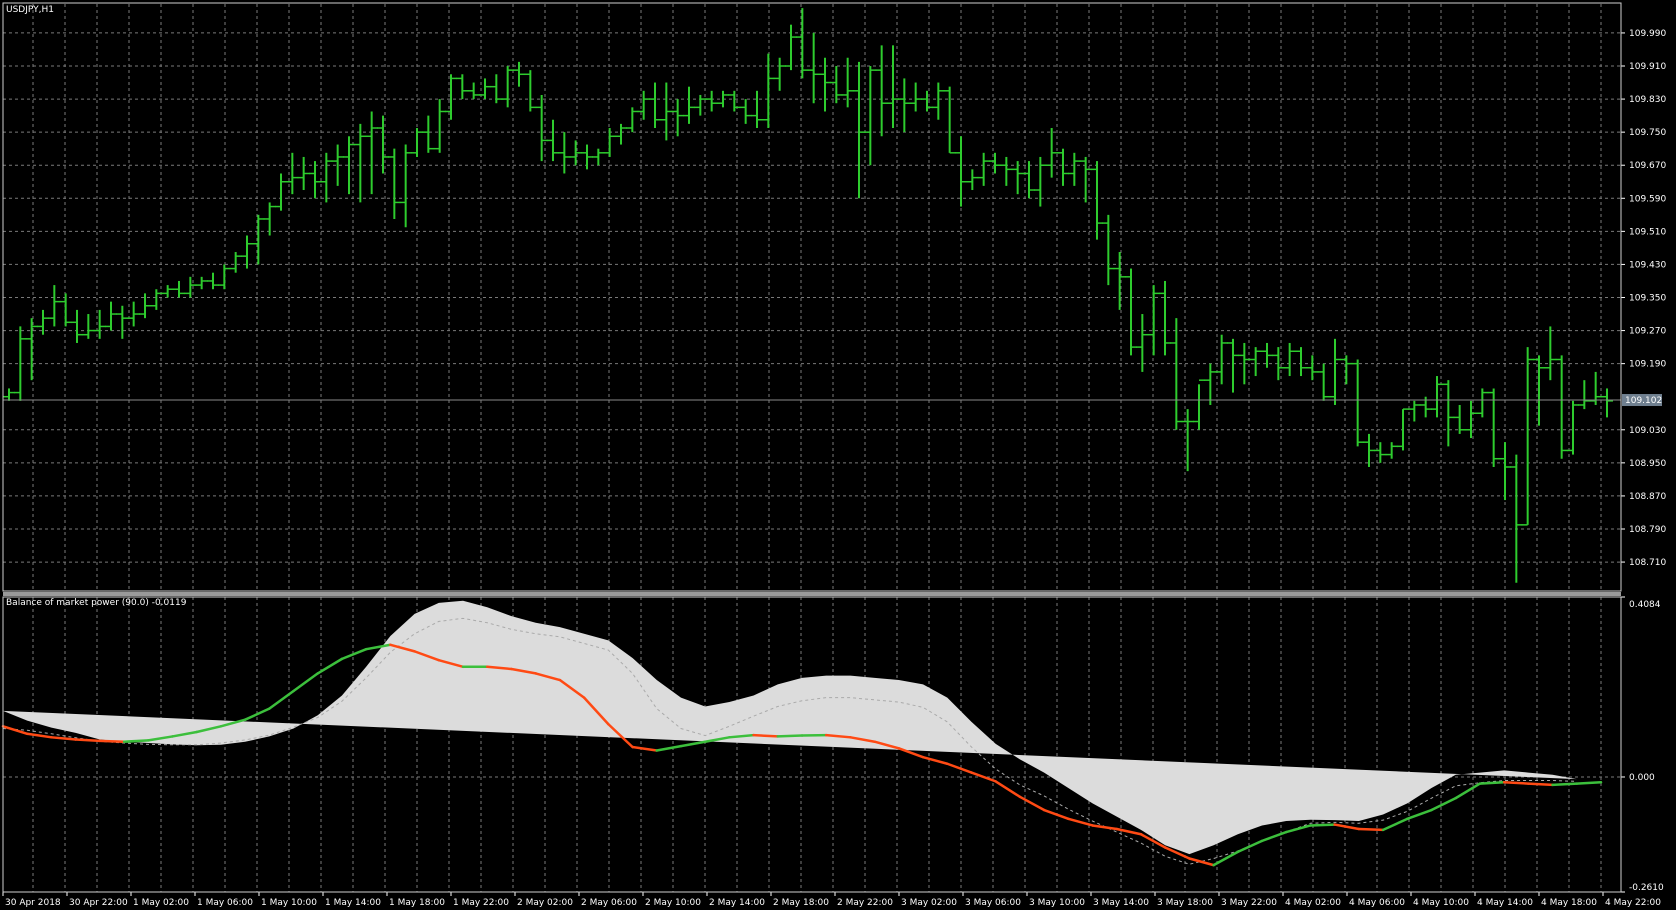 The height and width of the screenshot is (910, 1676). I want to click on price-tick-label: 109.190, so click(1647, 365).